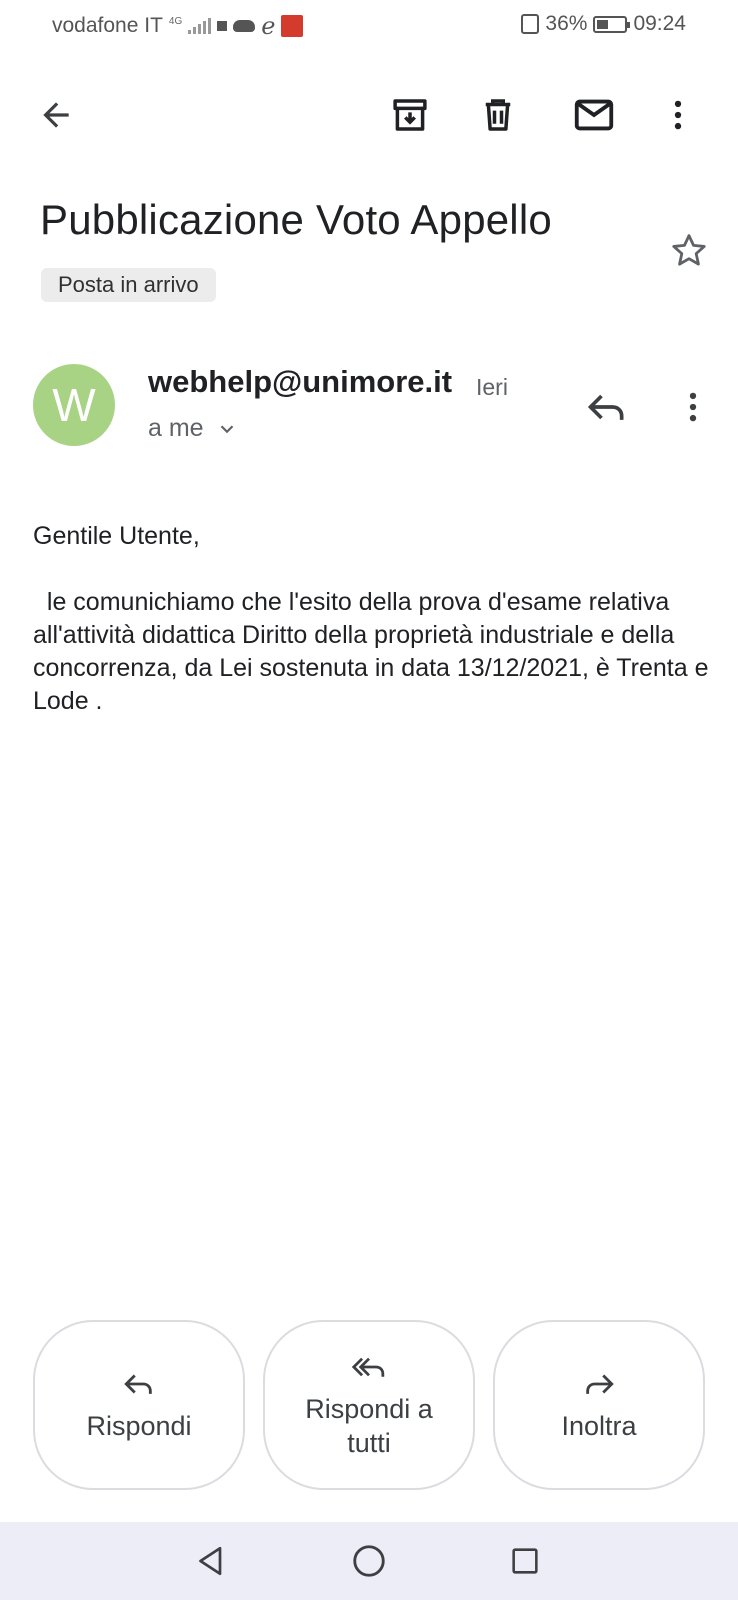 The width and height of the screenshot is (738, 1600). I want to click on mark-unread-icon, so click(594, 115).